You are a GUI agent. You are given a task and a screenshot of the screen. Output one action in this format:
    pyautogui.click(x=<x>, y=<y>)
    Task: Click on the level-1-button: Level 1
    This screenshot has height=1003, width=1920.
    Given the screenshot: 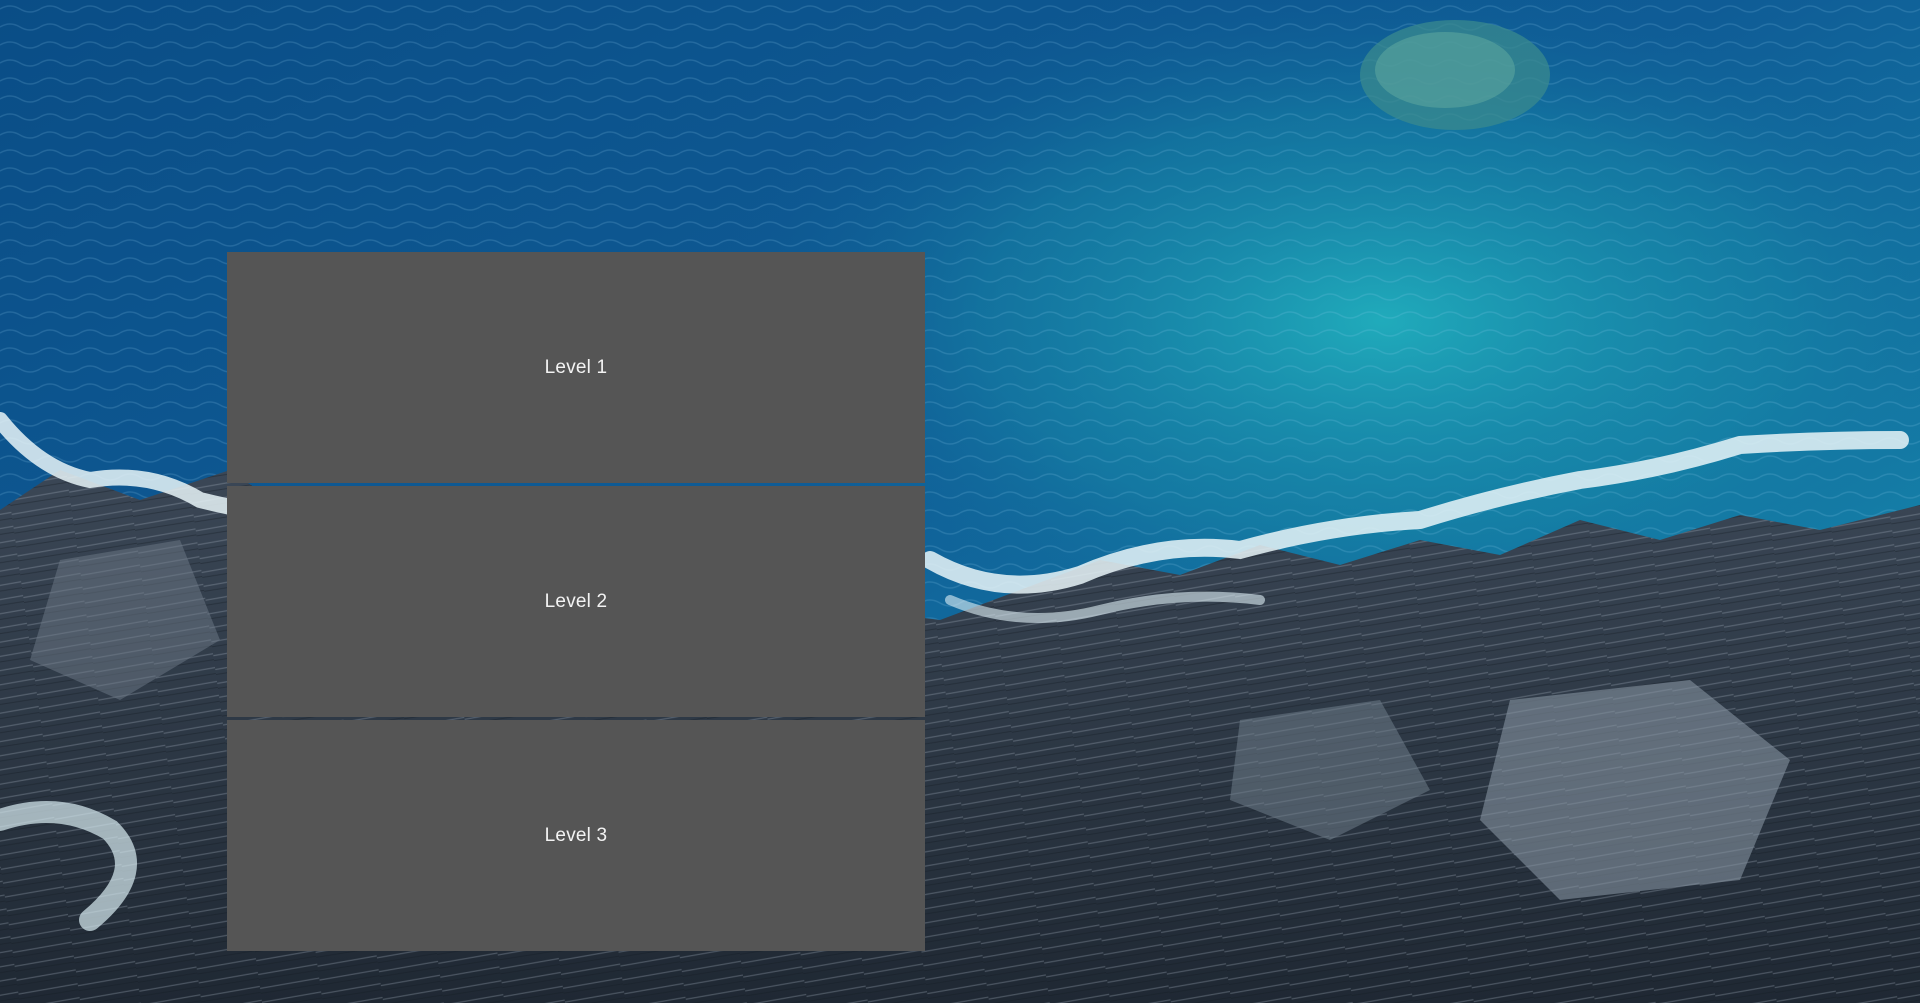 What is the action you would take?
    pyautogui.click(x=576, y=367)
    